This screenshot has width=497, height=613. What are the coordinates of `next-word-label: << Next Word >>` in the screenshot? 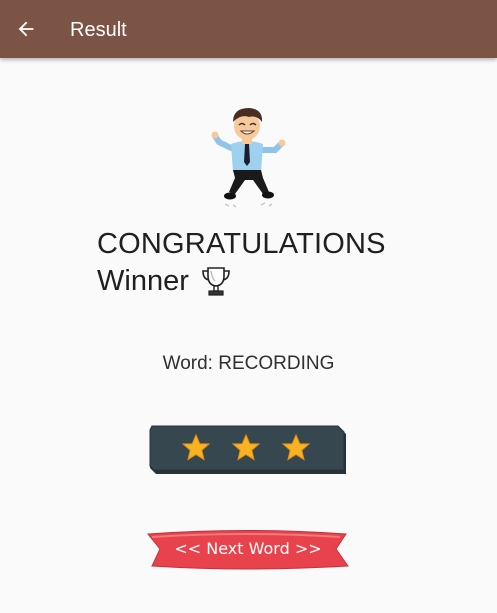 It's located at (247, 548).